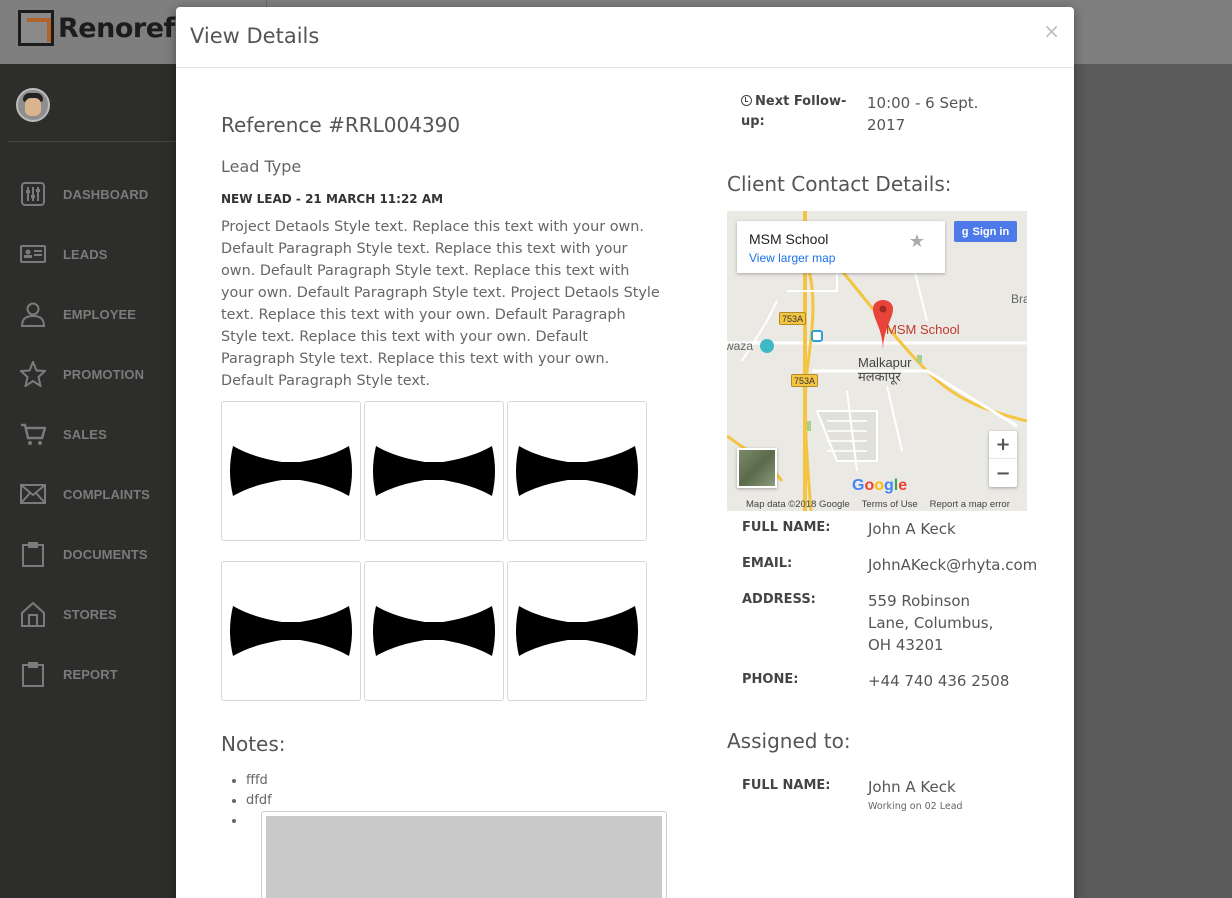 This screenshot has width=1232, height=898. I want to click on client-email-row: EMAIL: JohnAKeck@rhyta.com, so click(905, 565).